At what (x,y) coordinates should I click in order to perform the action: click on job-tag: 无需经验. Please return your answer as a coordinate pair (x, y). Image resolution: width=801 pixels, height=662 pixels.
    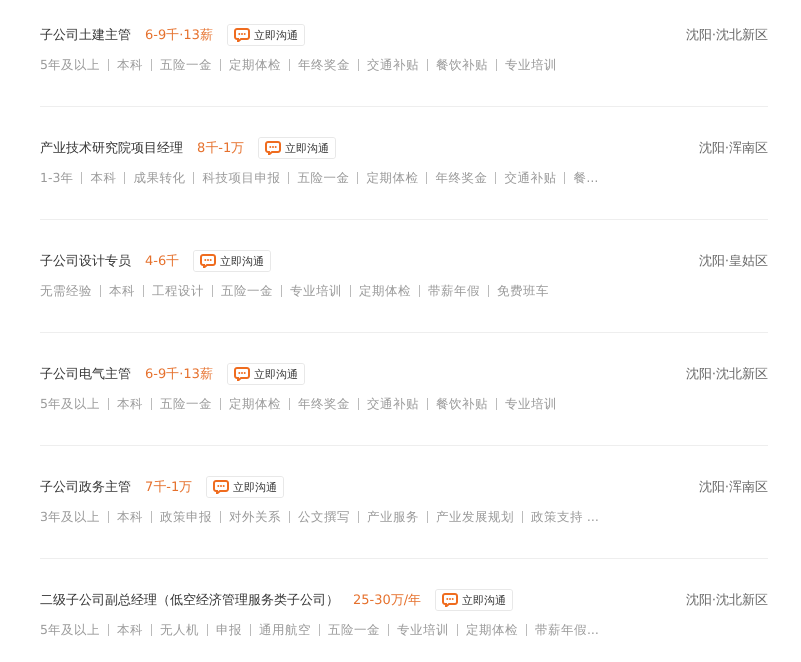
    Looking at the image, I should click on (66, 291).